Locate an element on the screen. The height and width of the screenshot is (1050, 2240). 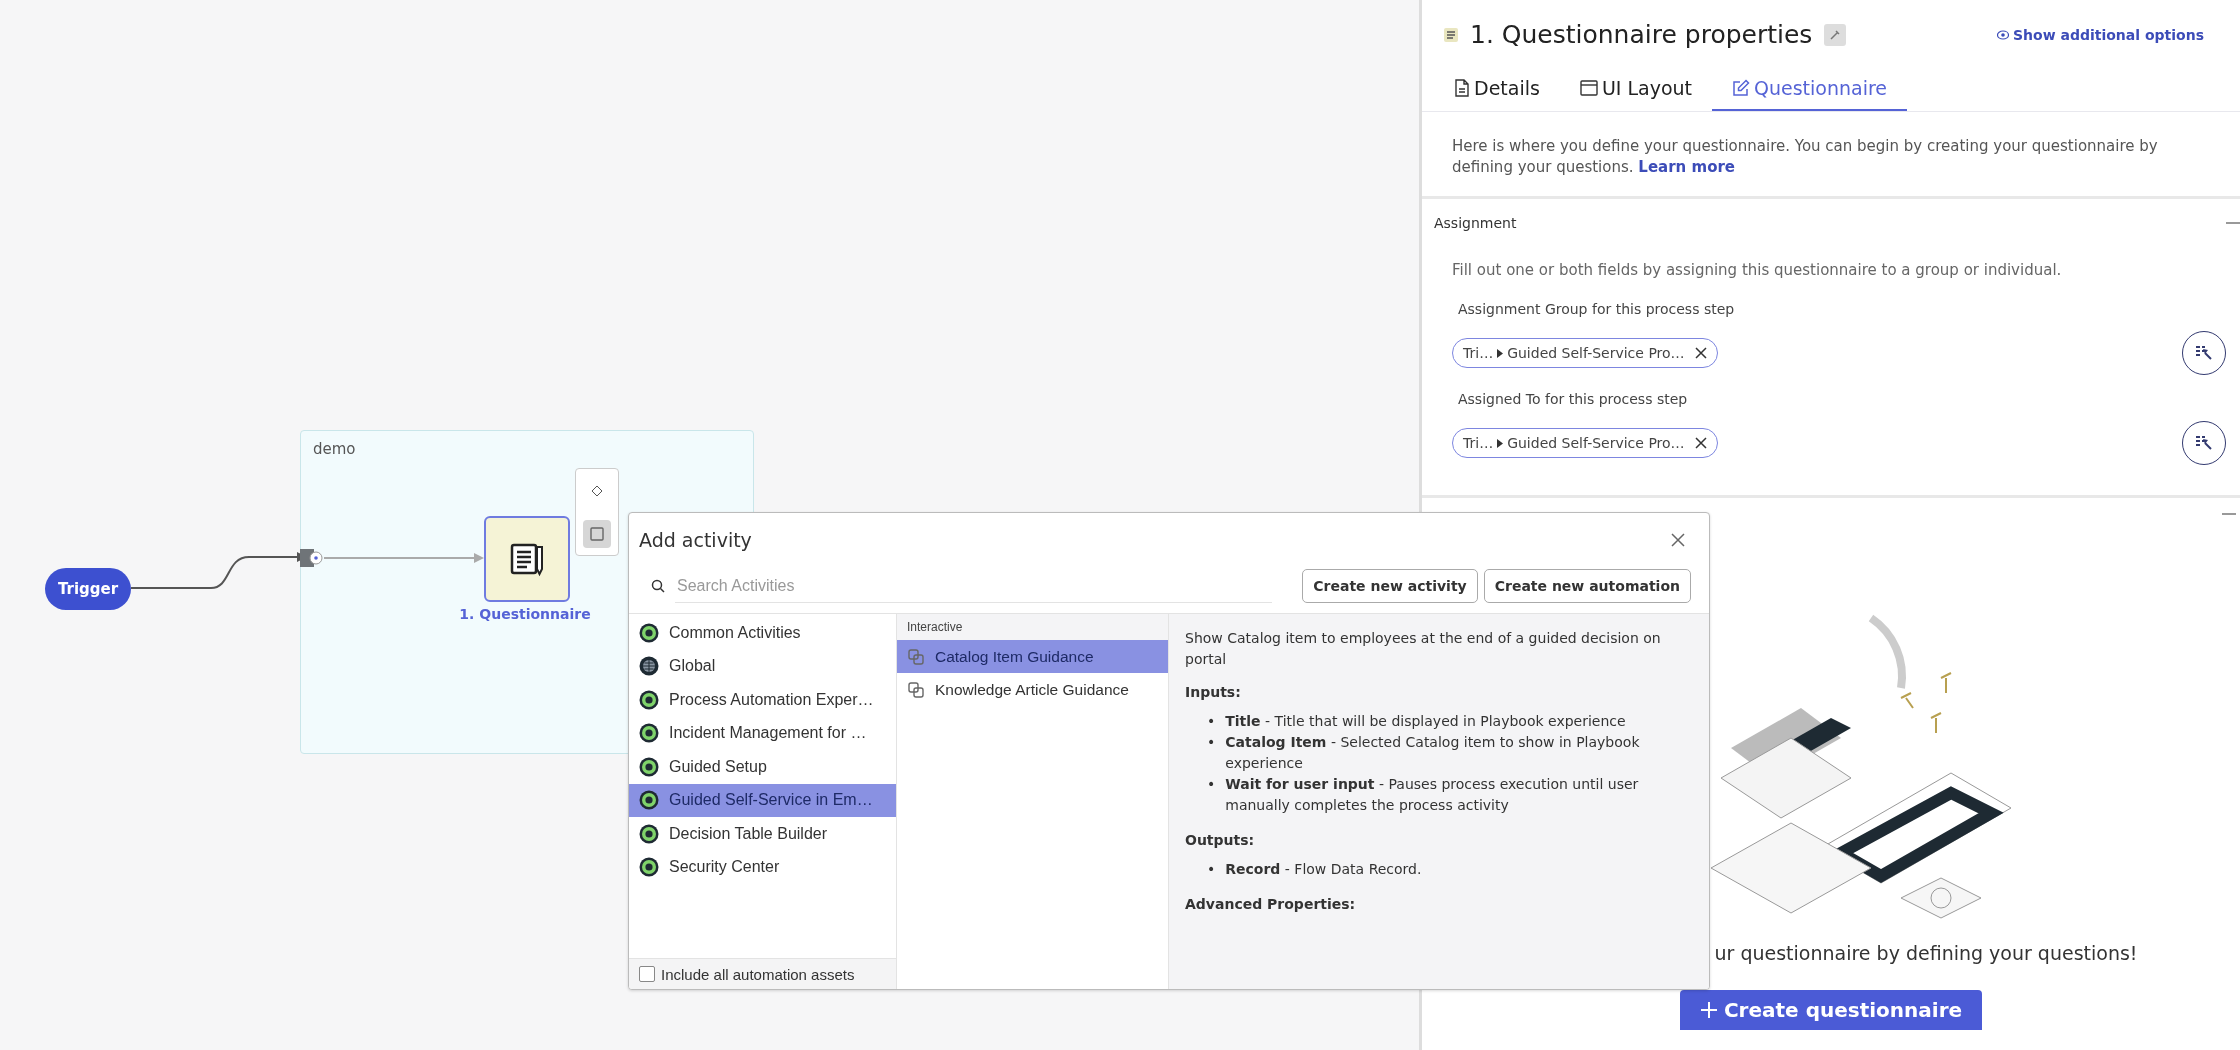
intro-text: Here is where you define your questionnaire. You can begin by creating your questionnaire by defining your questions. Learn more is located at coordinates (1831, 155).